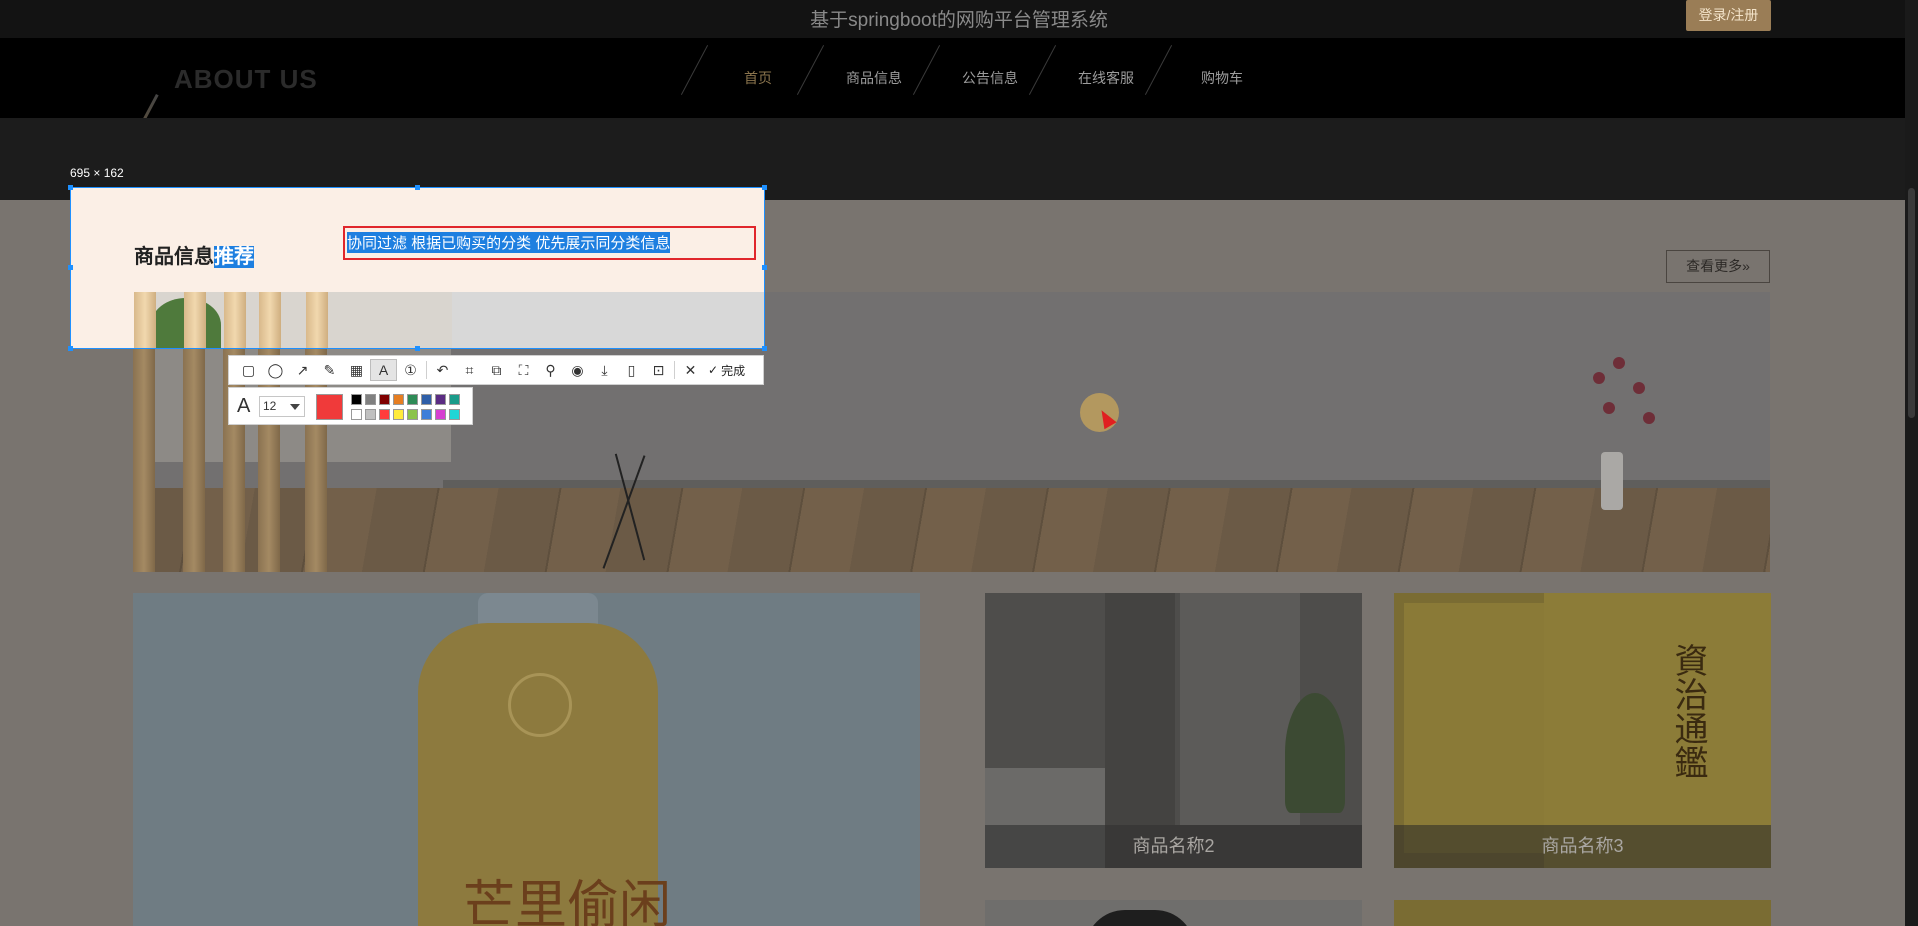 The height and width of the screenshot is (926, 1918). I want to click on nav-item-label: 商品信息, so click(874, 78).